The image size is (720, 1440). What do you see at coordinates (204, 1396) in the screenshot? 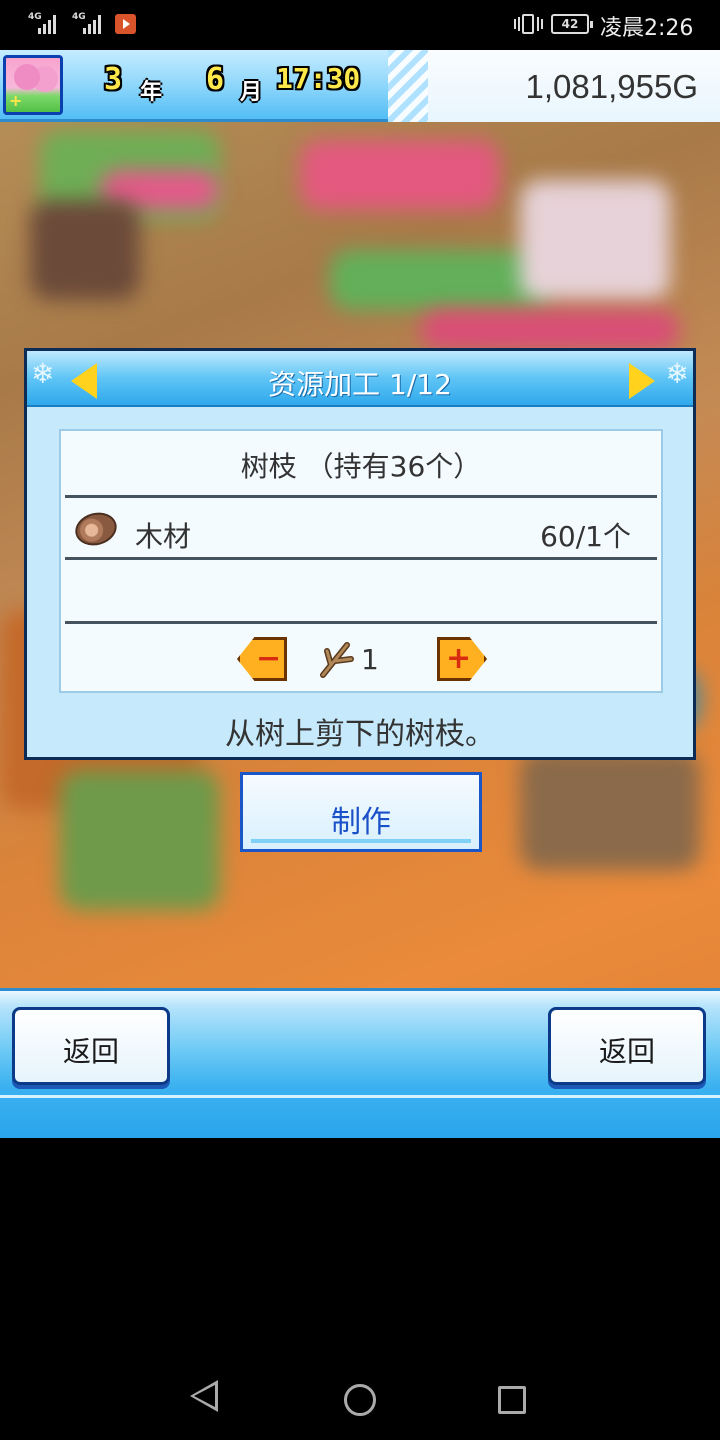
I see `nav-back-icon` at bounding box center [204, 1396].